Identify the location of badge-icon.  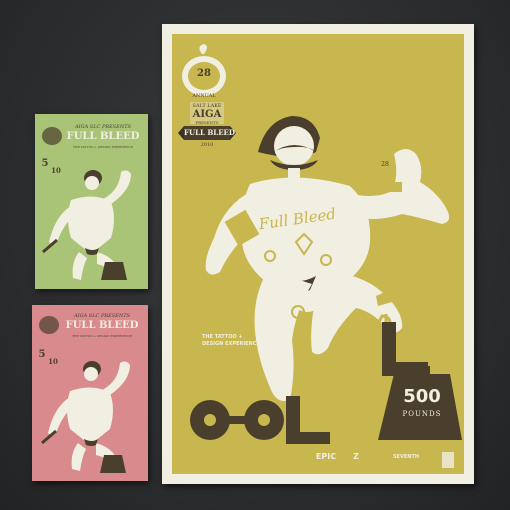
(52, 136).